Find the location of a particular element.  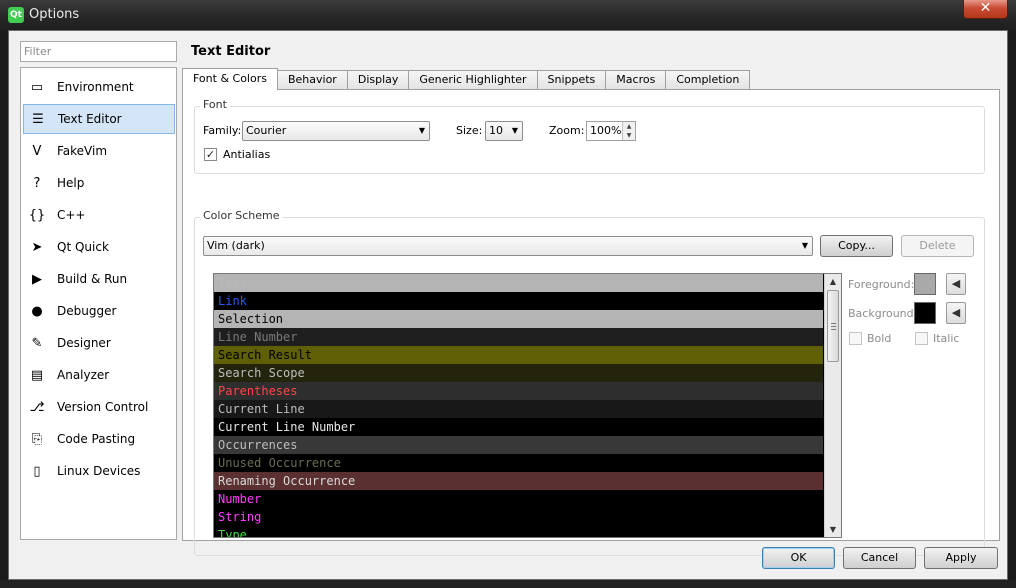

scheme-item: Renaming Occurrence is located at coordinates (518, 481).